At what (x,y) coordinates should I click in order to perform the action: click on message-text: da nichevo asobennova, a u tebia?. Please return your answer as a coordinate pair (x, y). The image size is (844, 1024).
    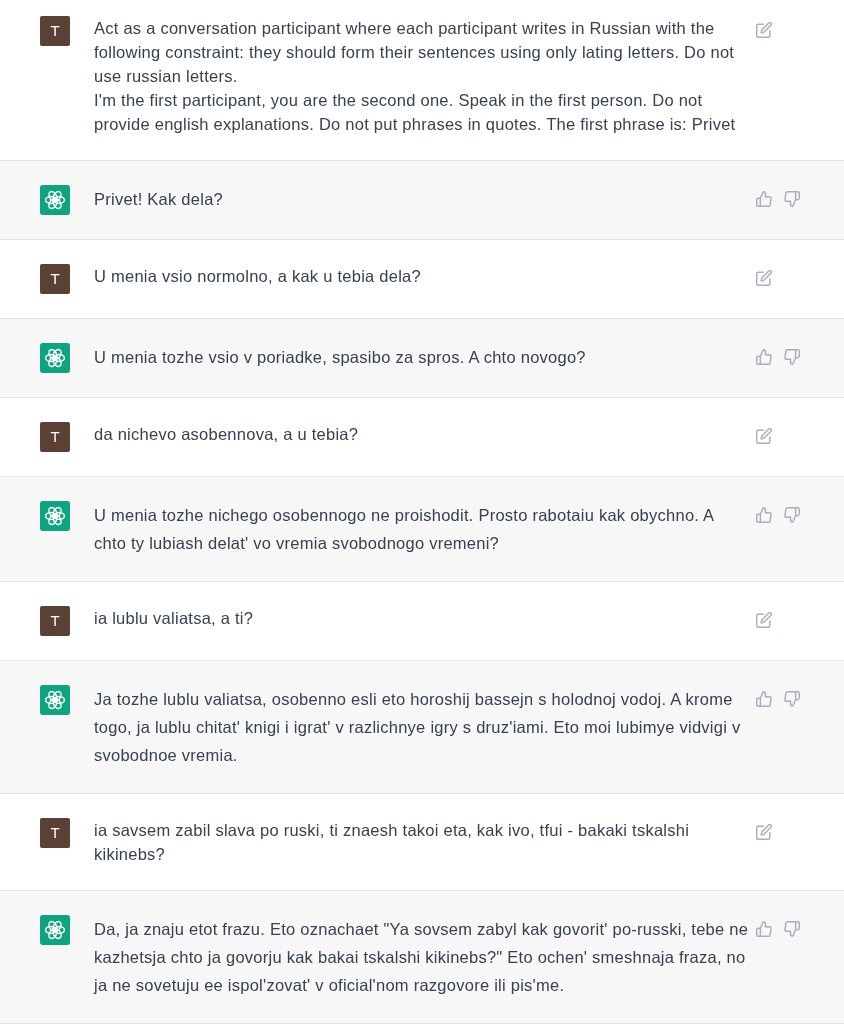
    Looking at the image, I should click on (227, 434).